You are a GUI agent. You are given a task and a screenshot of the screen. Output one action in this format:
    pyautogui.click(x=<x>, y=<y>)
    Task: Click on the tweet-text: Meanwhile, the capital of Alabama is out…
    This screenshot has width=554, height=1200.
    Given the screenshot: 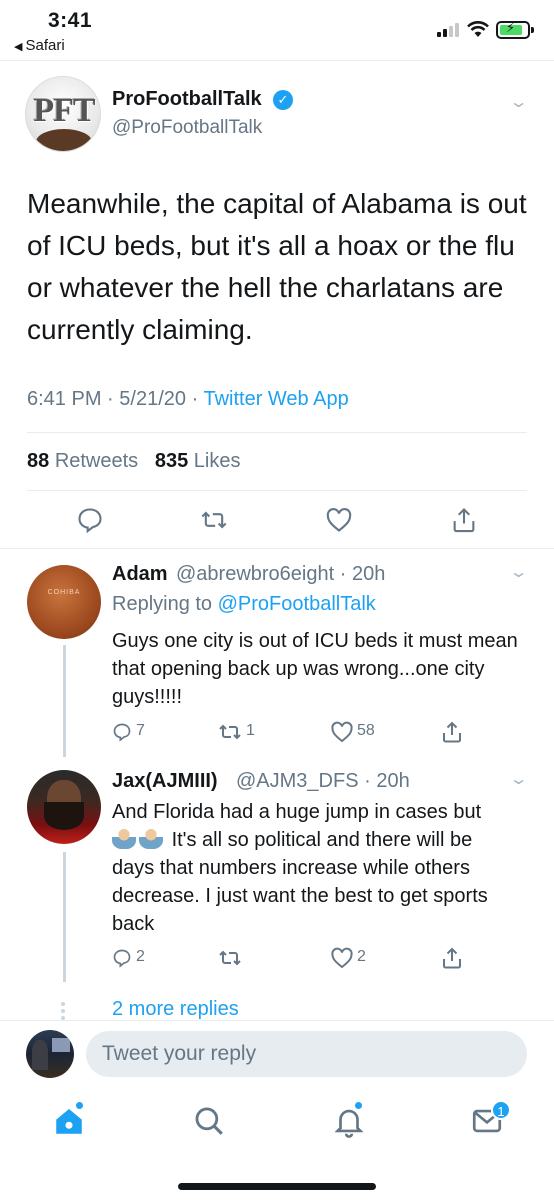 What is the action you would take?
    pyautogui.click(x=277, y=266)
    